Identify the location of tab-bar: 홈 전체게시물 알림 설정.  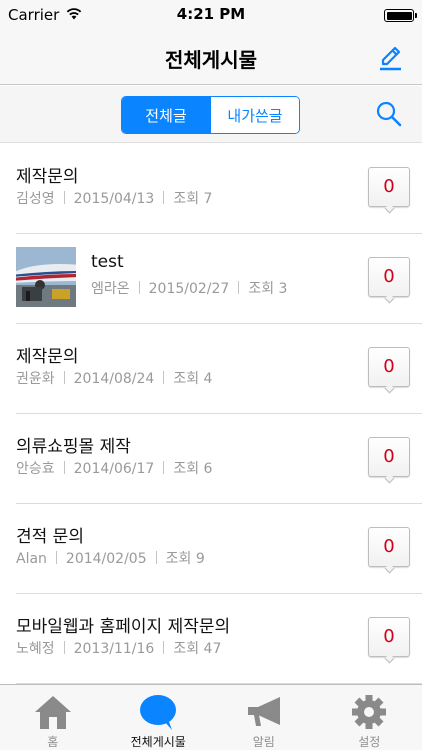
(211, 717).